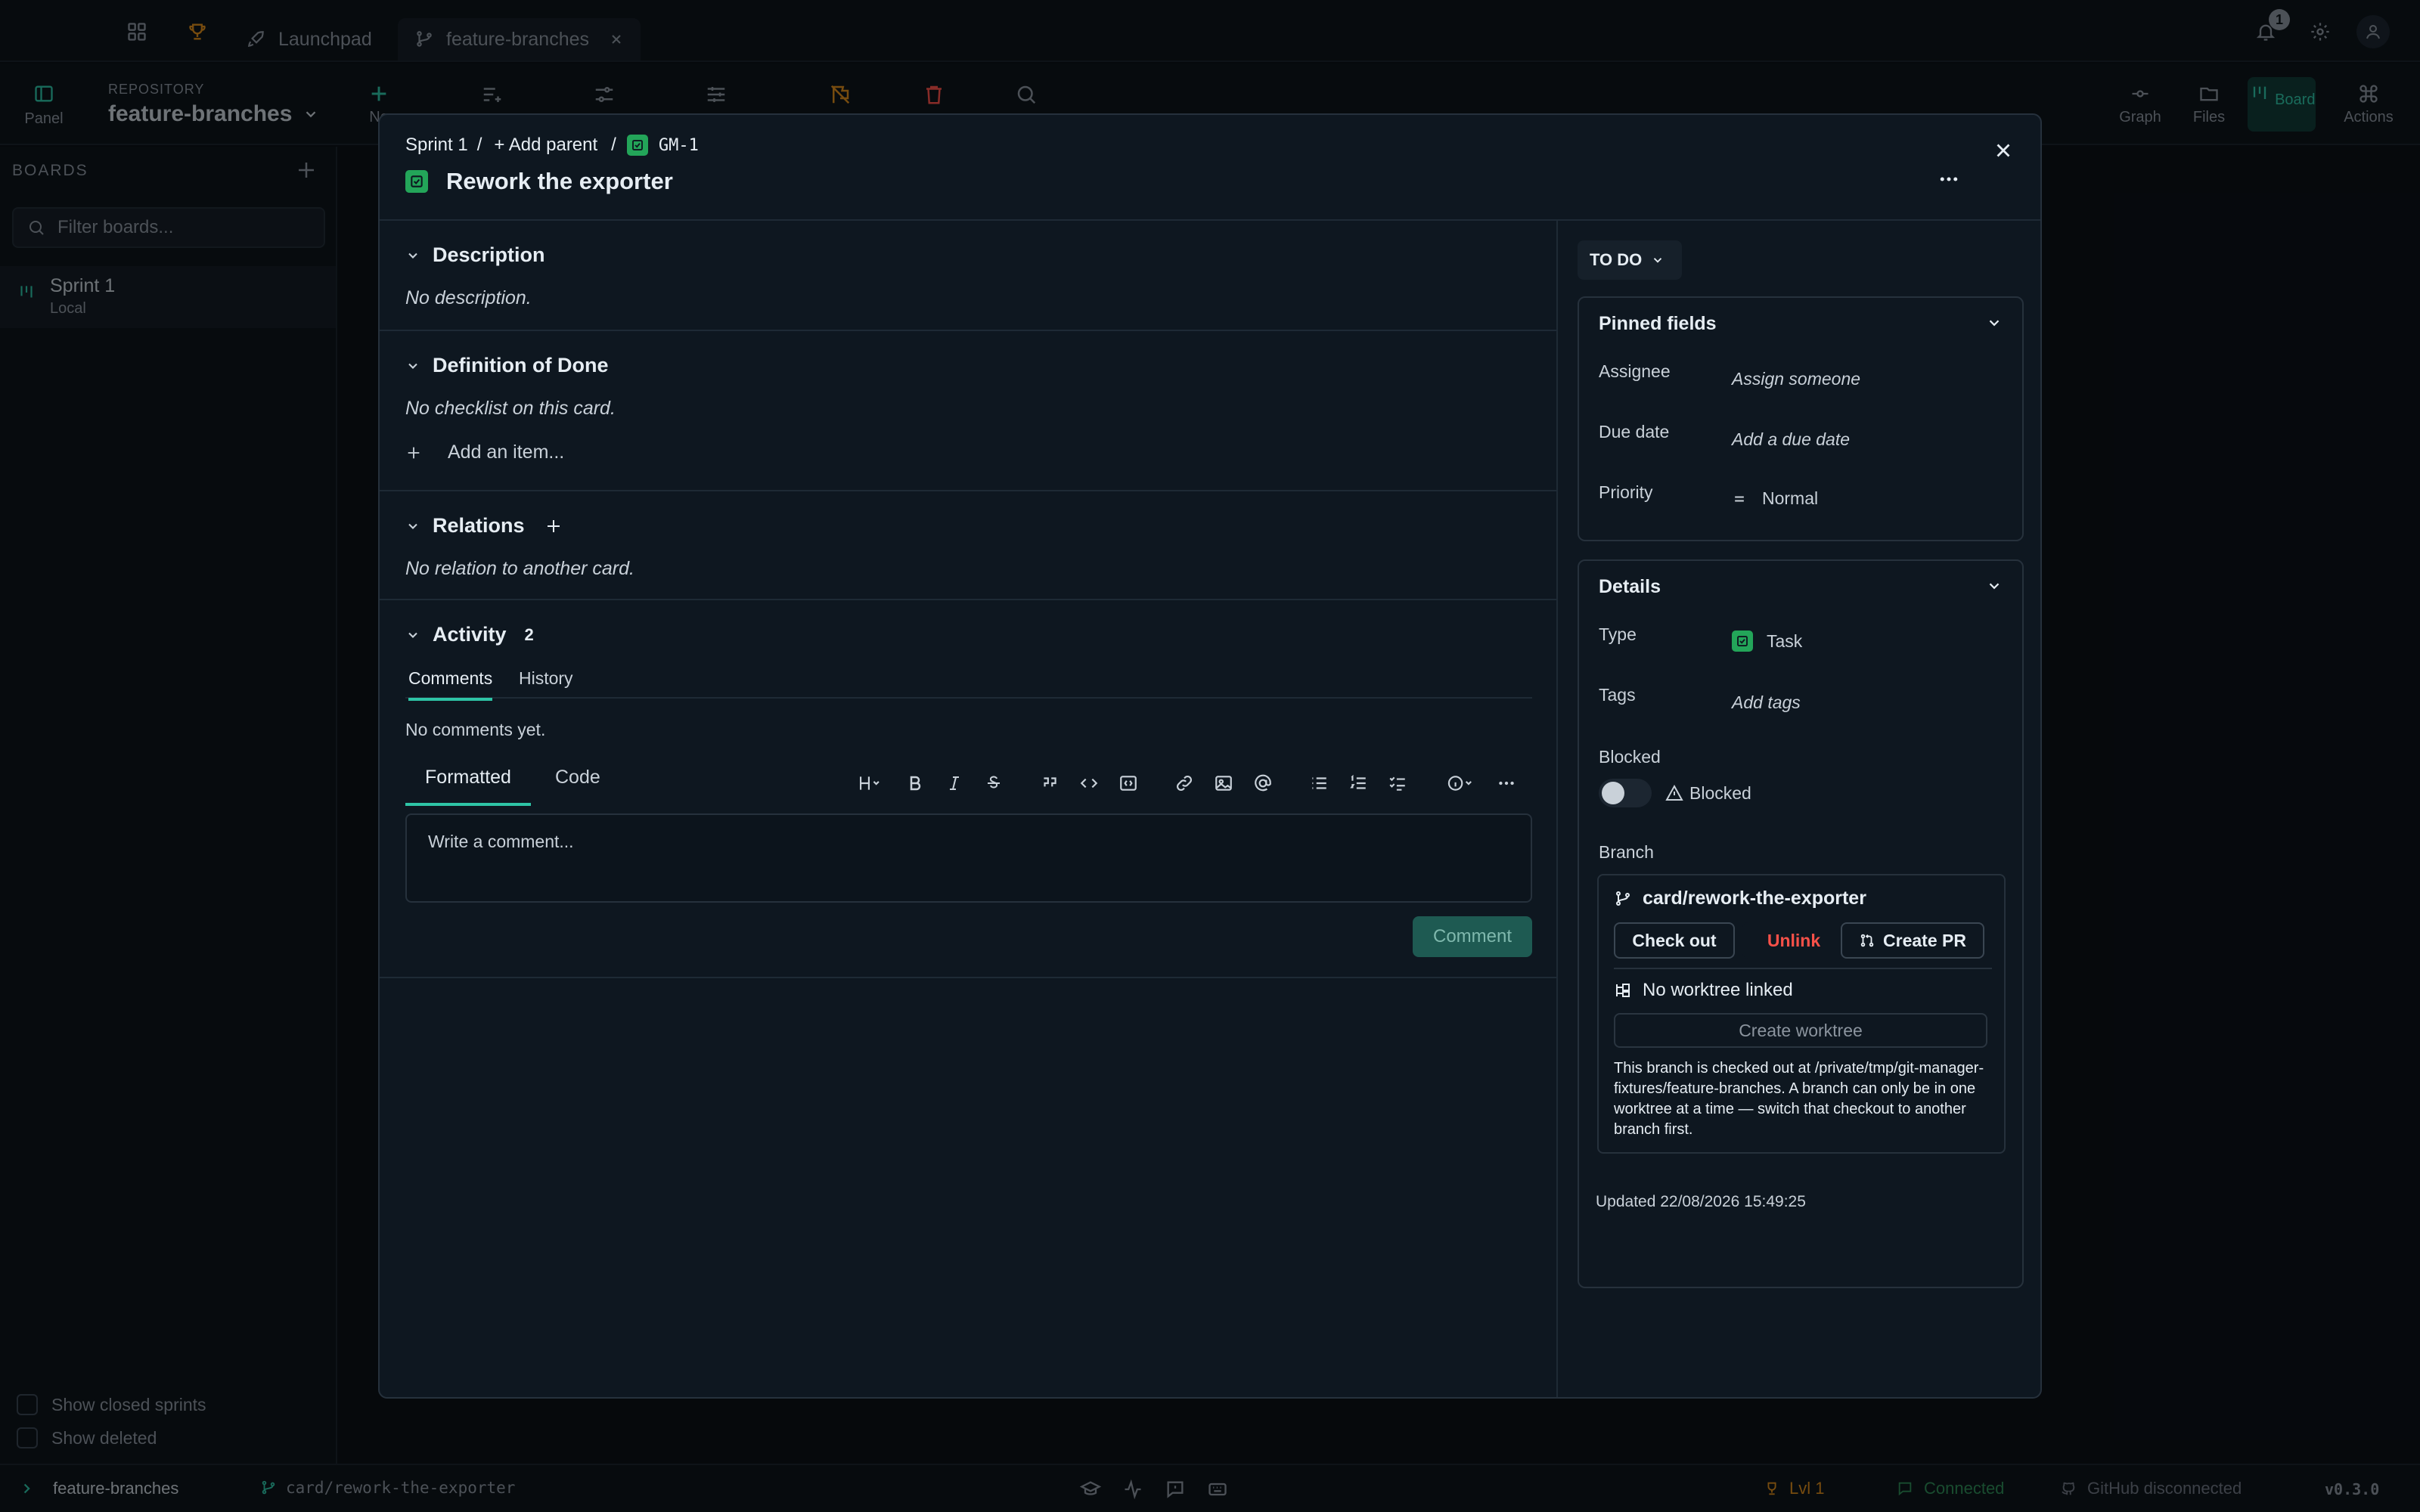  I want to click on italic-icon, so click(955, 783).